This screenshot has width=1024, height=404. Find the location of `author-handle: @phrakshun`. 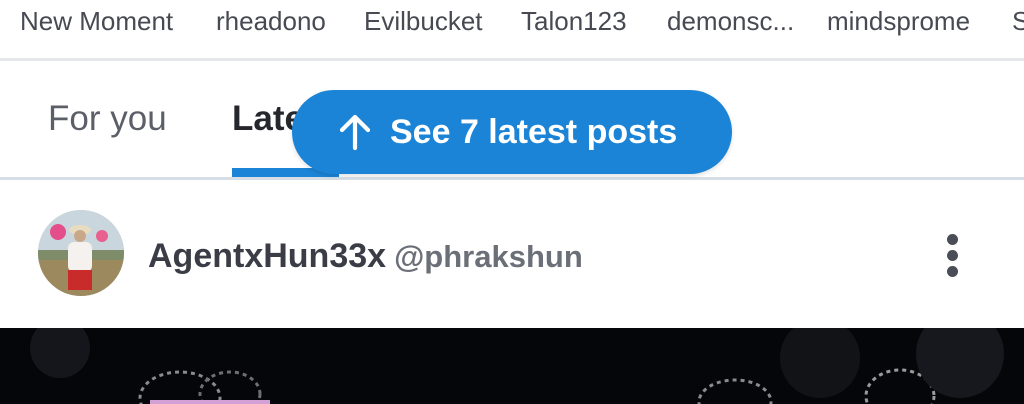

author-handle: @phrakshun is located at coordinates (488, 256).